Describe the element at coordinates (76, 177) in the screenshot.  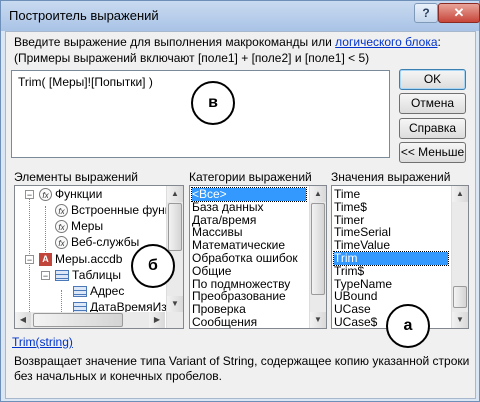
I see `elements-label: Элементы выражений` at that location.